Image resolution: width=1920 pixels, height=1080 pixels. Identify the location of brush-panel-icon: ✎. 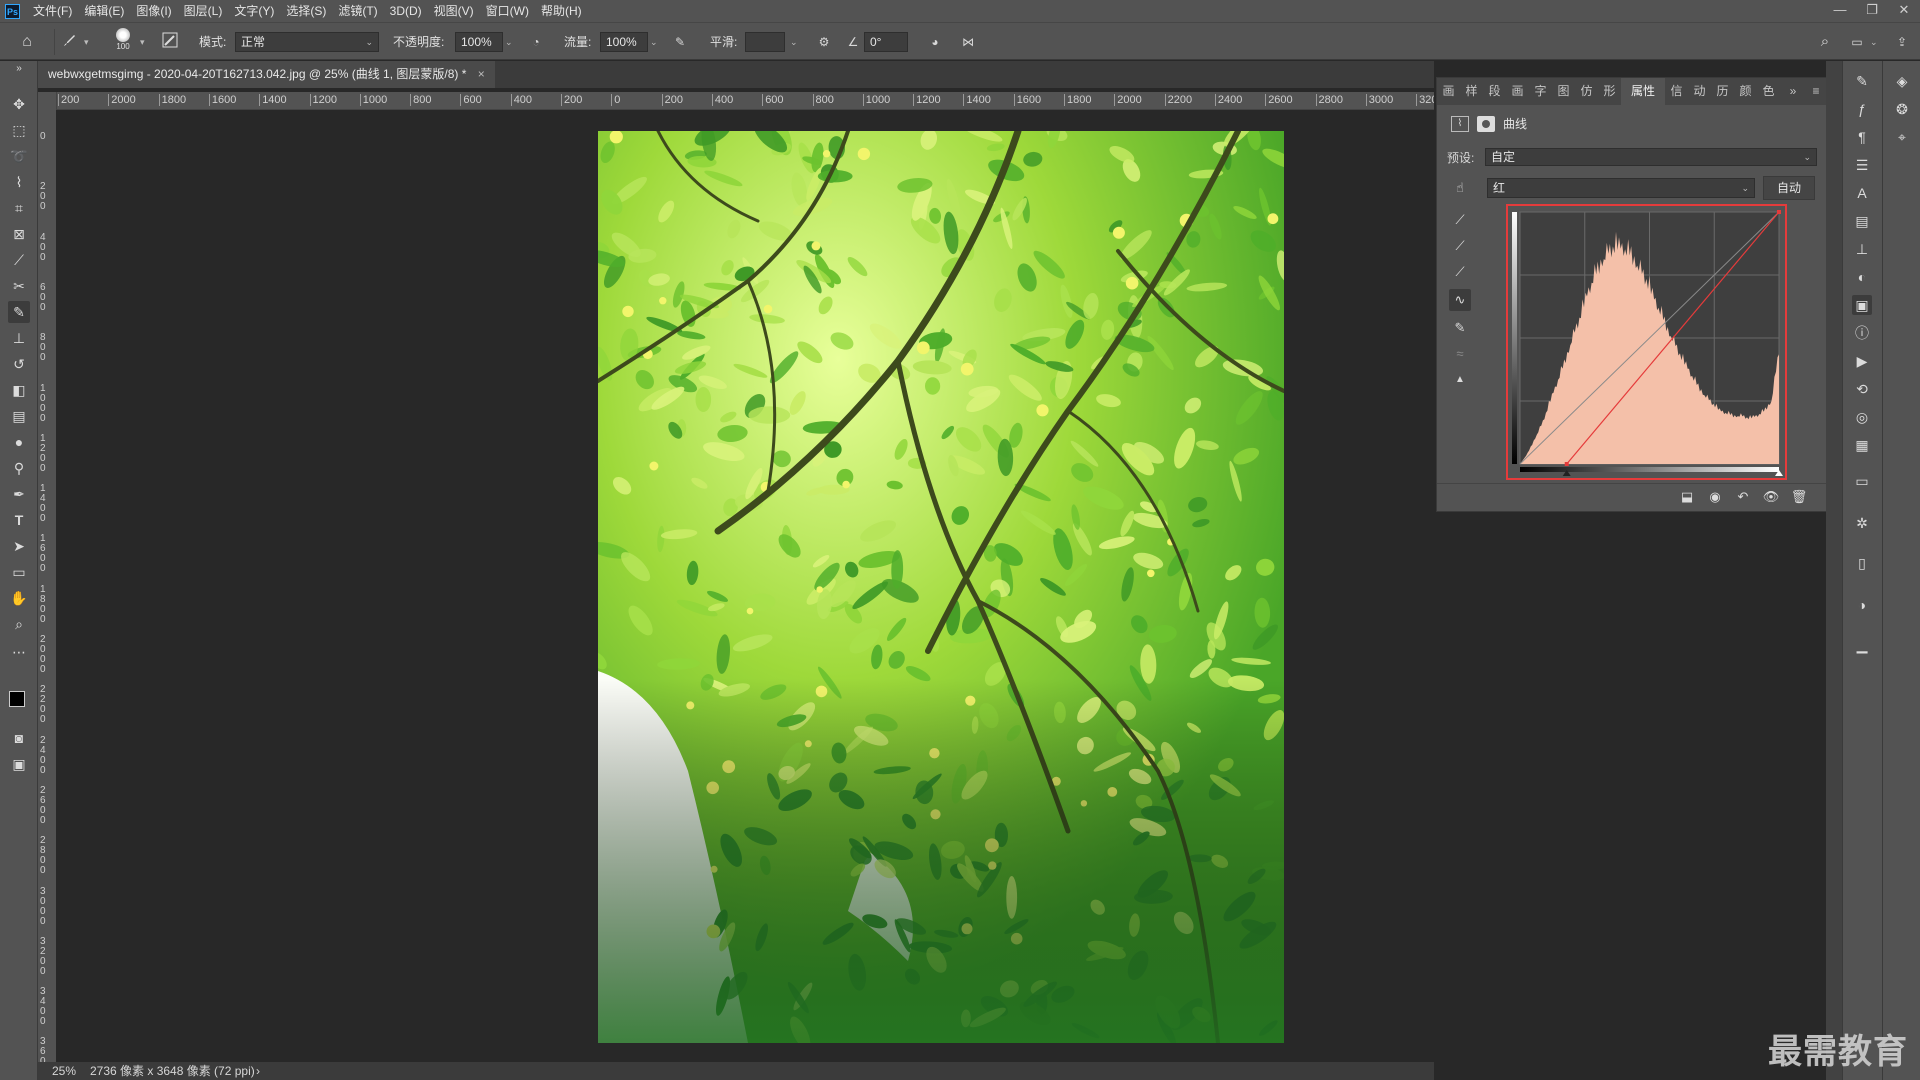
(1862, 81).